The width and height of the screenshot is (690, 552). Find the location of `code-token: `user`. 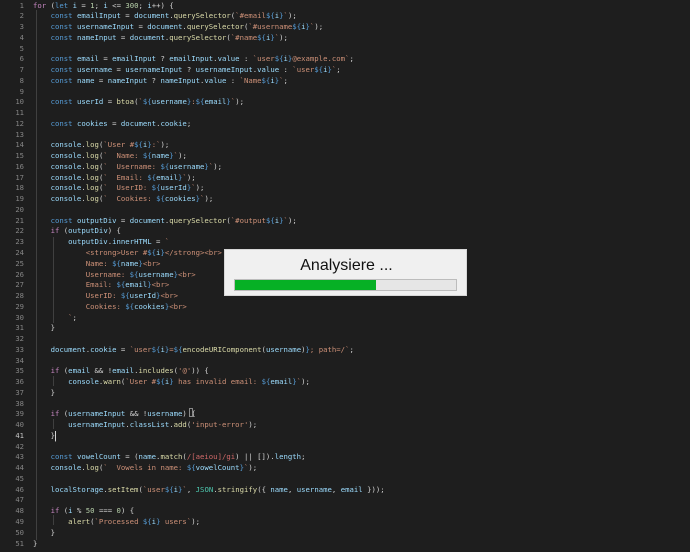

code-token: `user is located at coordinates (263, 59).